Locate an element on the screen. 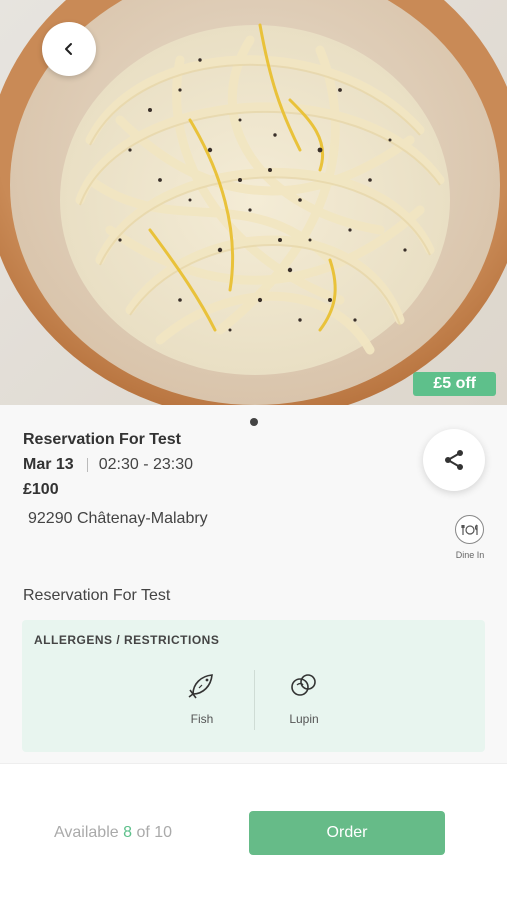 This screenshot has height=900, width=507. listing-price: £100 is located at coordinates (41, 489).